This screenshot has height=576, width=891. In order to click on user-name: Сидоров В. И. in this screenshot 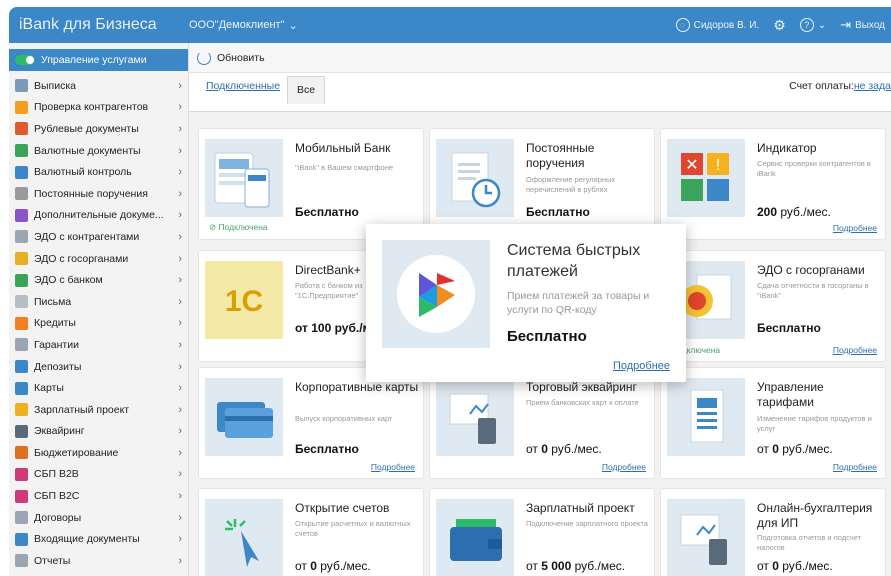, I will do `click(726, 25)`.